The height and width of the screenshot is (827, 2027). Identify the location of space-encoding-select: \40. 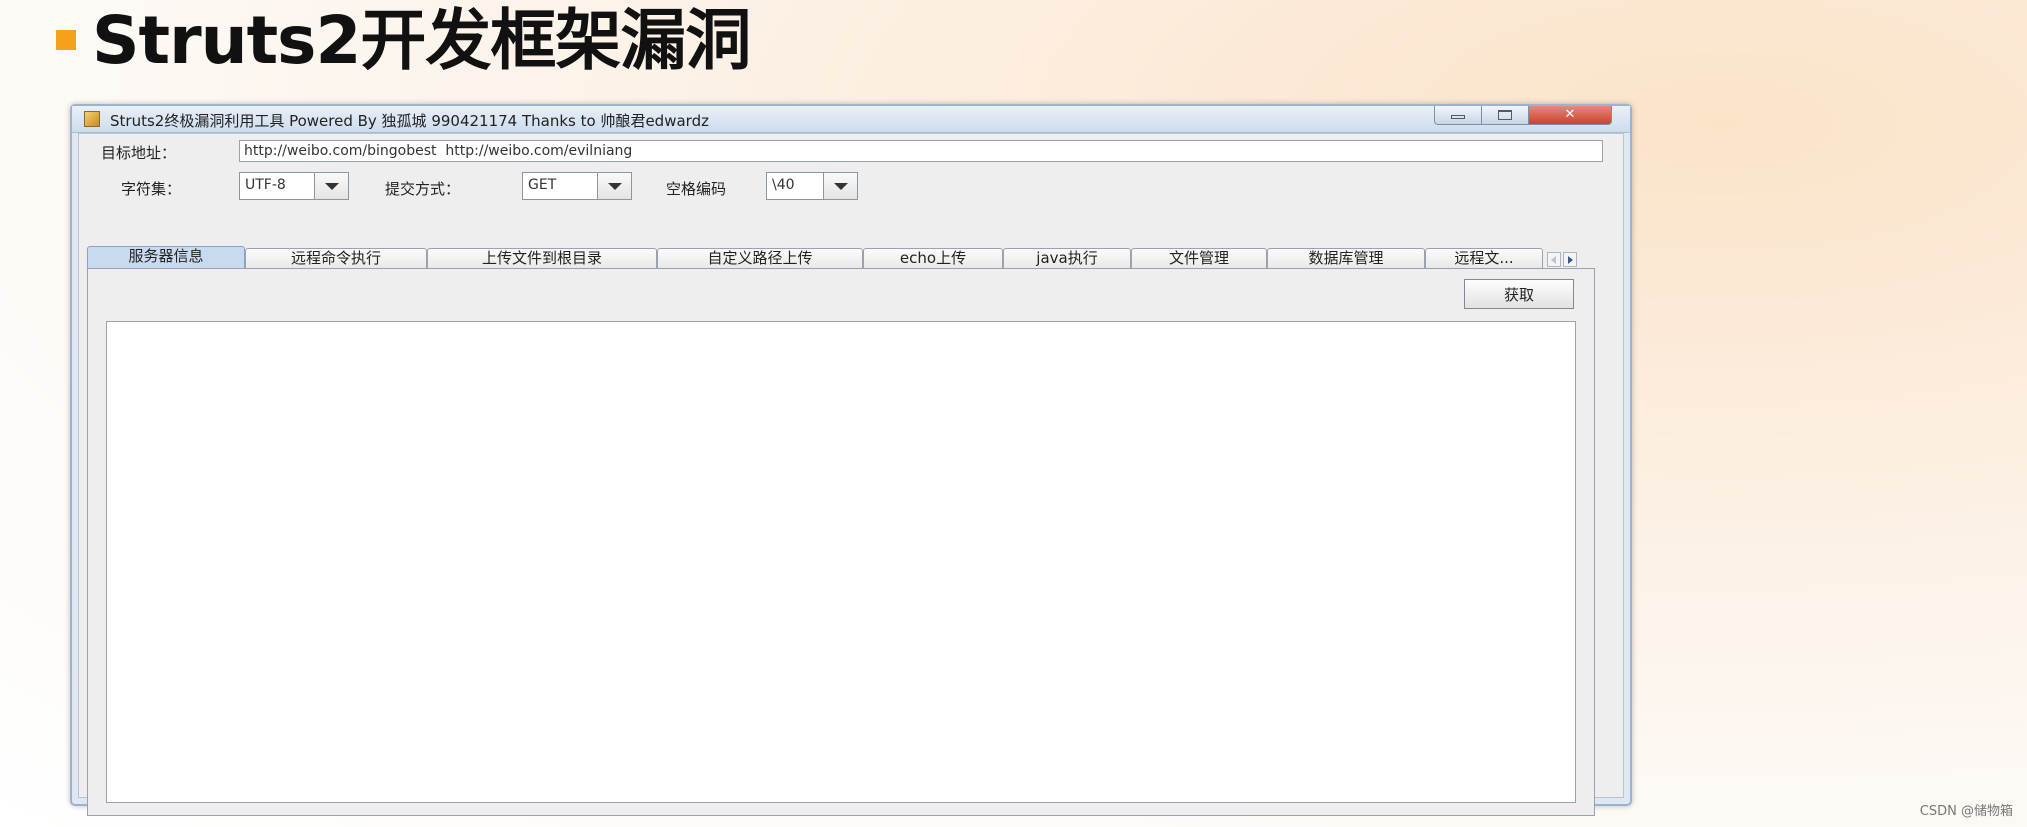
(812, 186).